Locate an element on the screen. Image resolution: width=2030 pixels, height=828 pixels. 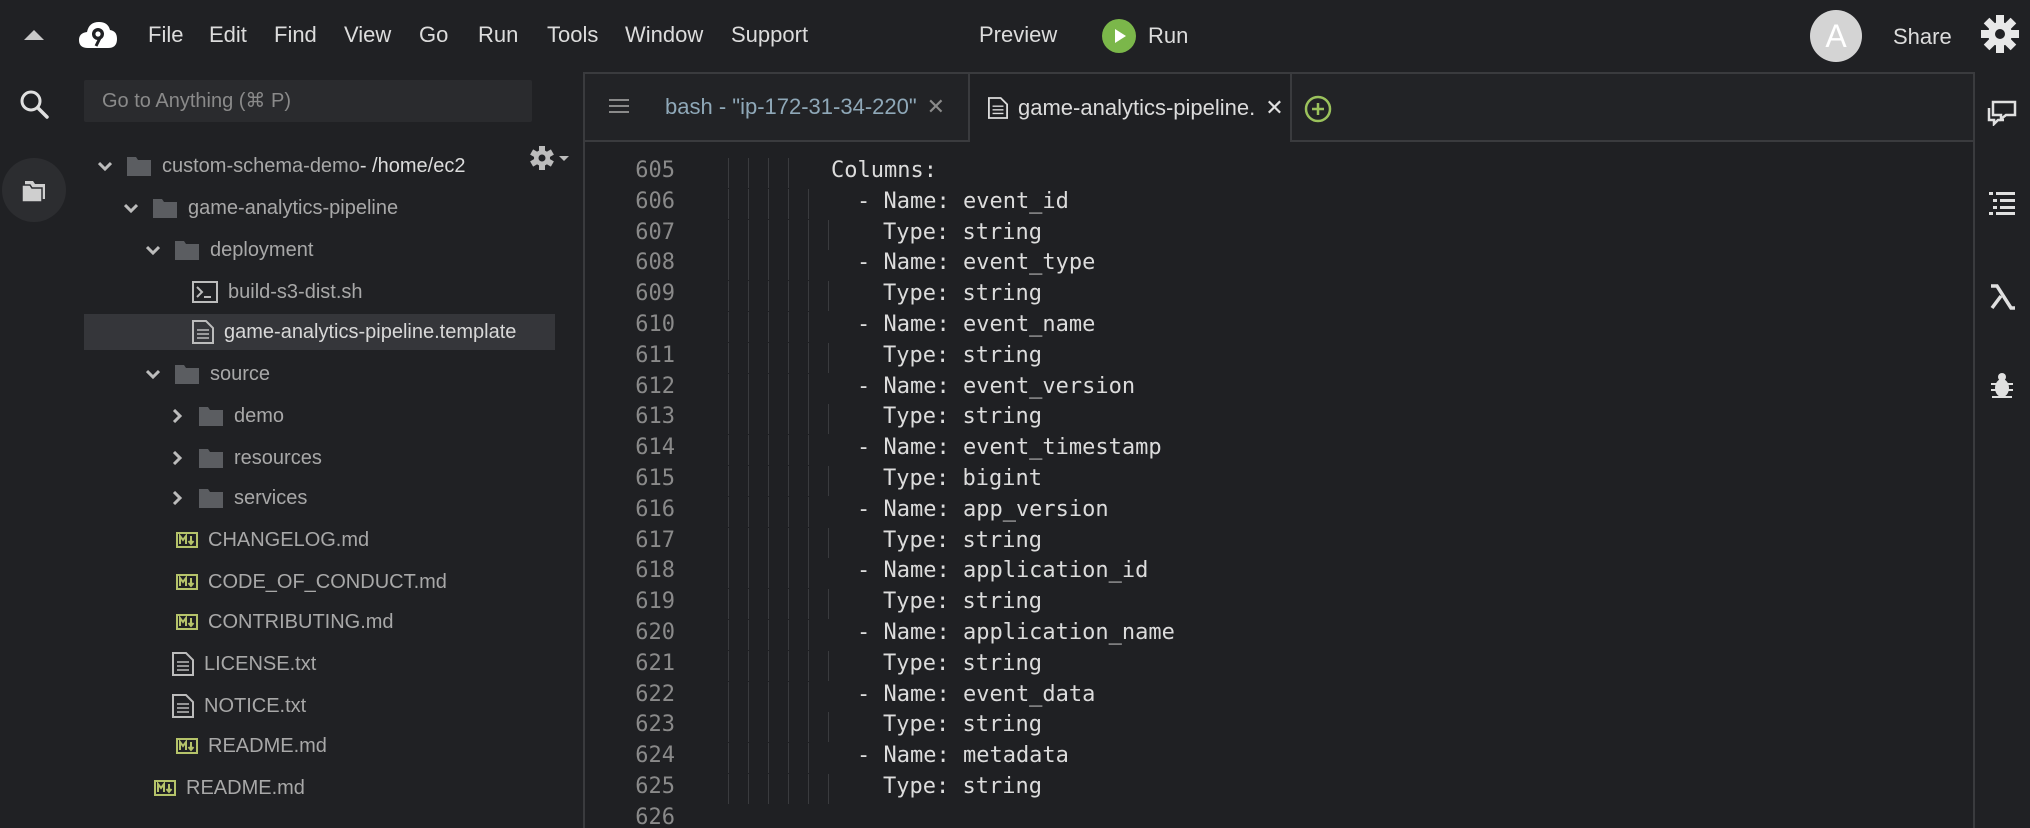
lambda-icon is located at coordinates (2002, 299).